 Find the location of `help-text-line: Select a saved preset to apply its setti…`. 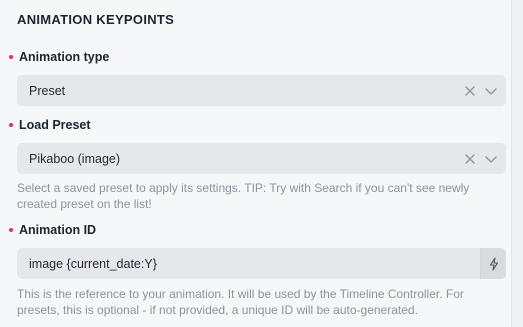

help-text-line: Select a saved preset to apply its setti… is located at coordinates (243, 188).